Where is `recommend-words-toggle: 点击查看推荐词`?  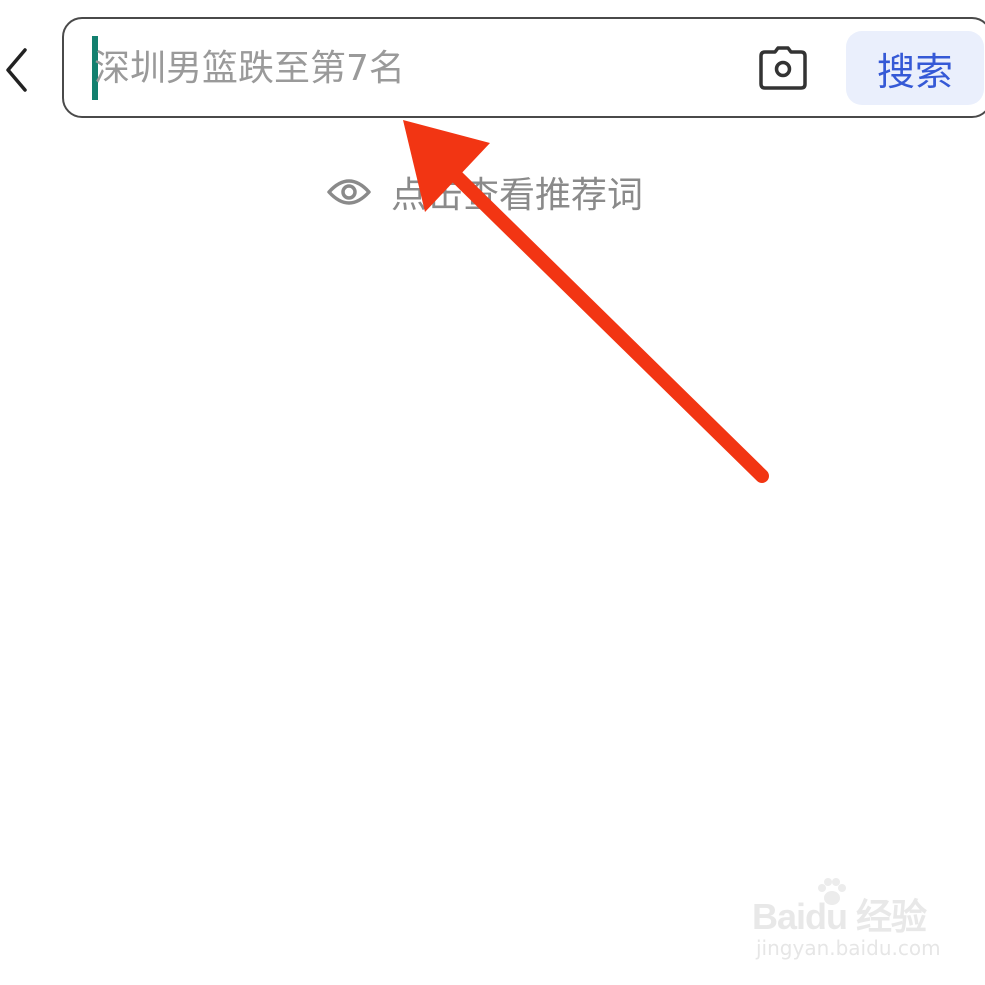
recommend-words-toggle: 点击查看推荐词 is located at coordinates (485, 192).